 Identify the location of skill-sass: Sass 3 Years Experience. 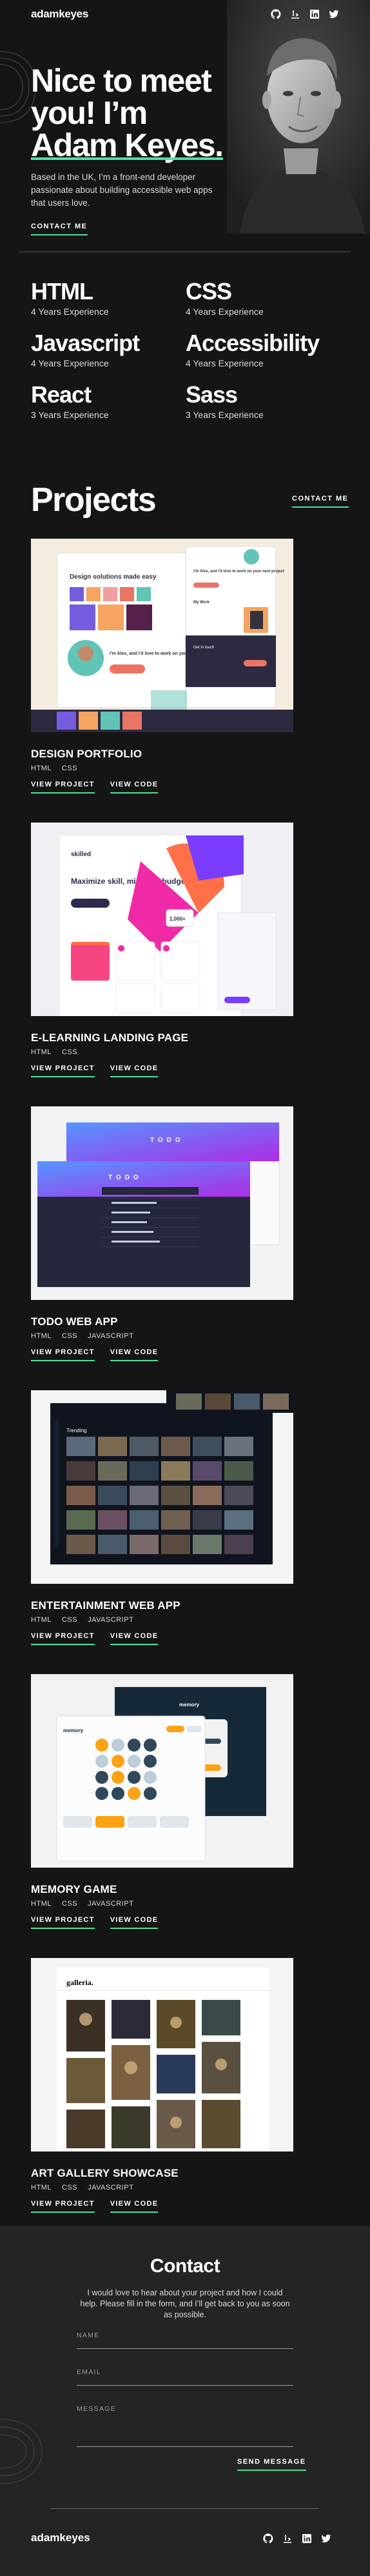
(256, 401).